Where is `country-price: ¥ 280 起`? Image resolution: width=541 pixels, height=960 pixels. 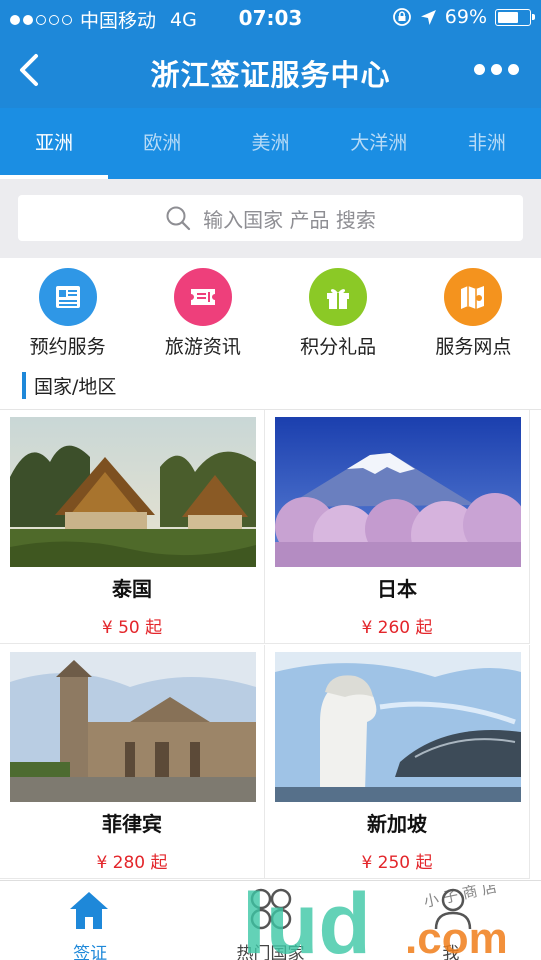
country-price: ¥ 280 起 is located at coordinates (132, 863).